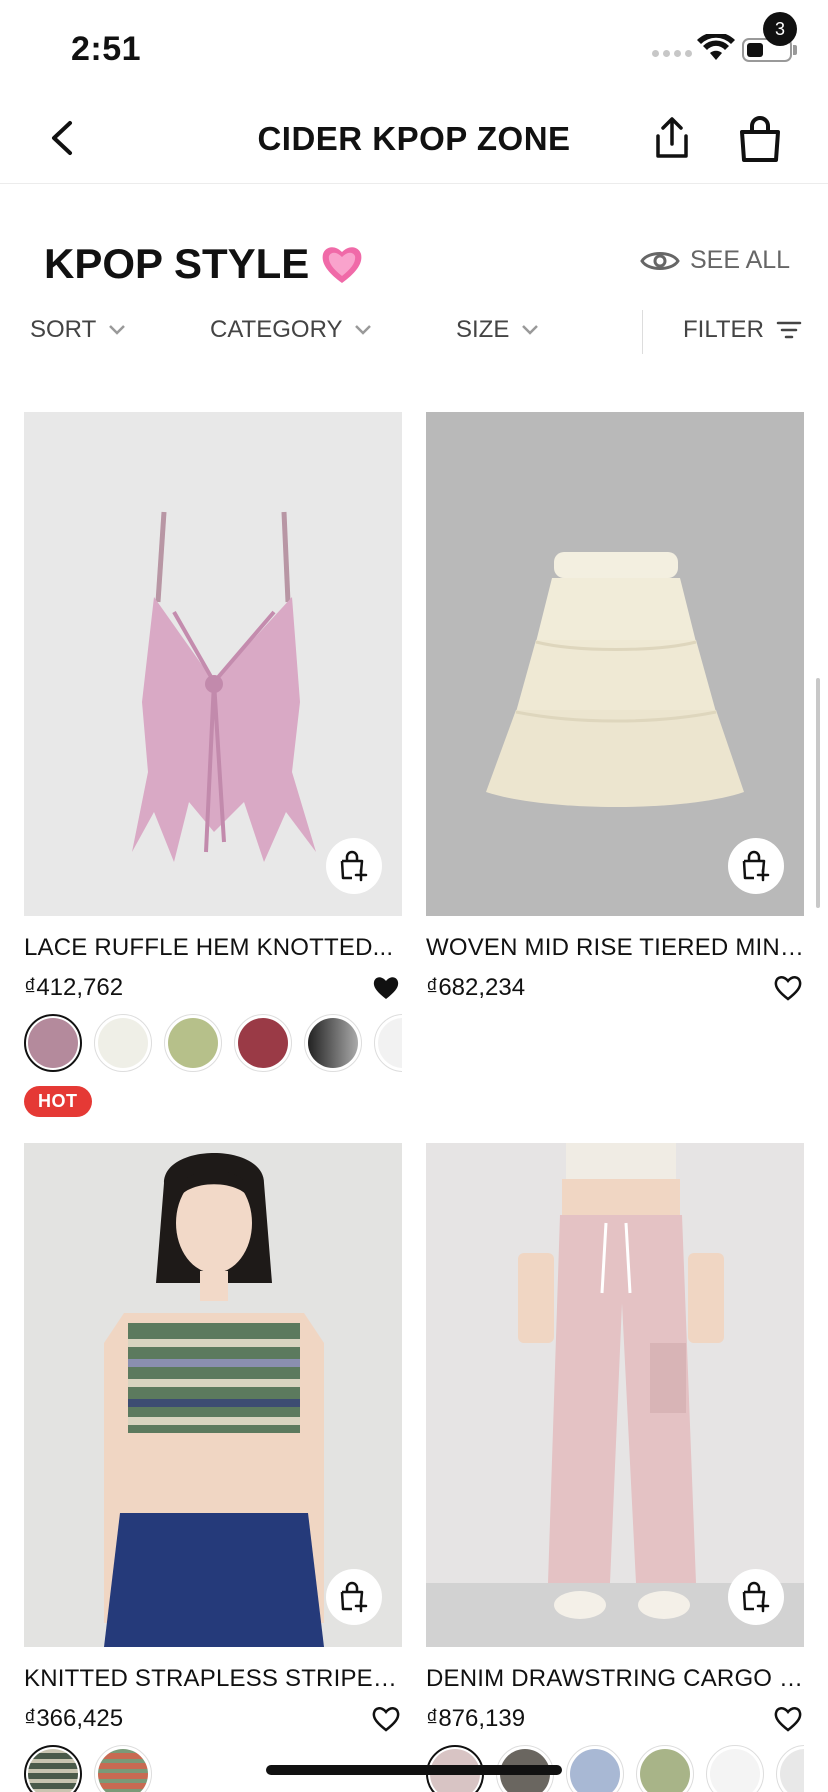 Image resolution: width=828 pixels, height=1792 pixels. What do you see at coordinates (780, 29) in the screenshot?
I see `cart-count-badge: 3` at bounding box center [780, 29].